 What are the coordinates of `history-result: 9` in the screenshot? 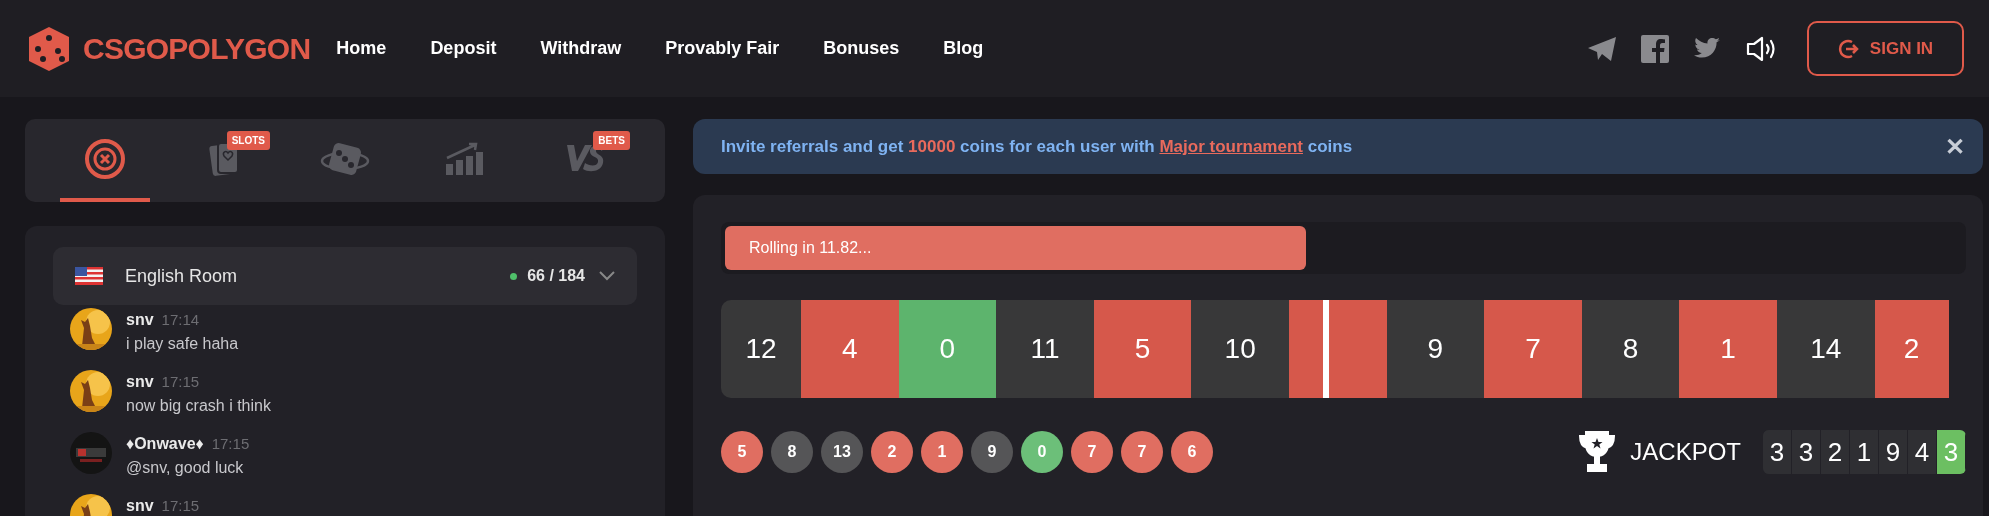 It's located at (992, 452).